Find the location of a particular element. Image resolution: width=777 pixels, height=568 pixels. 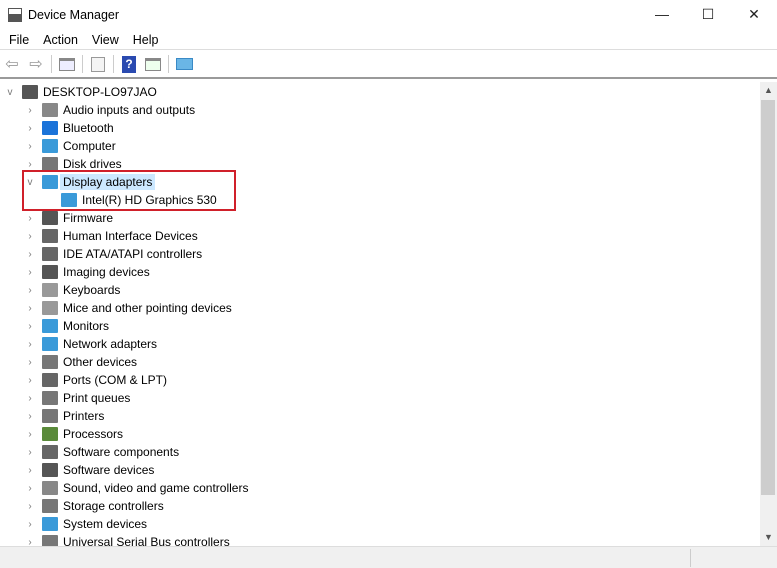

tree-item-label: Disk drives is located at coordinates (92, 164).